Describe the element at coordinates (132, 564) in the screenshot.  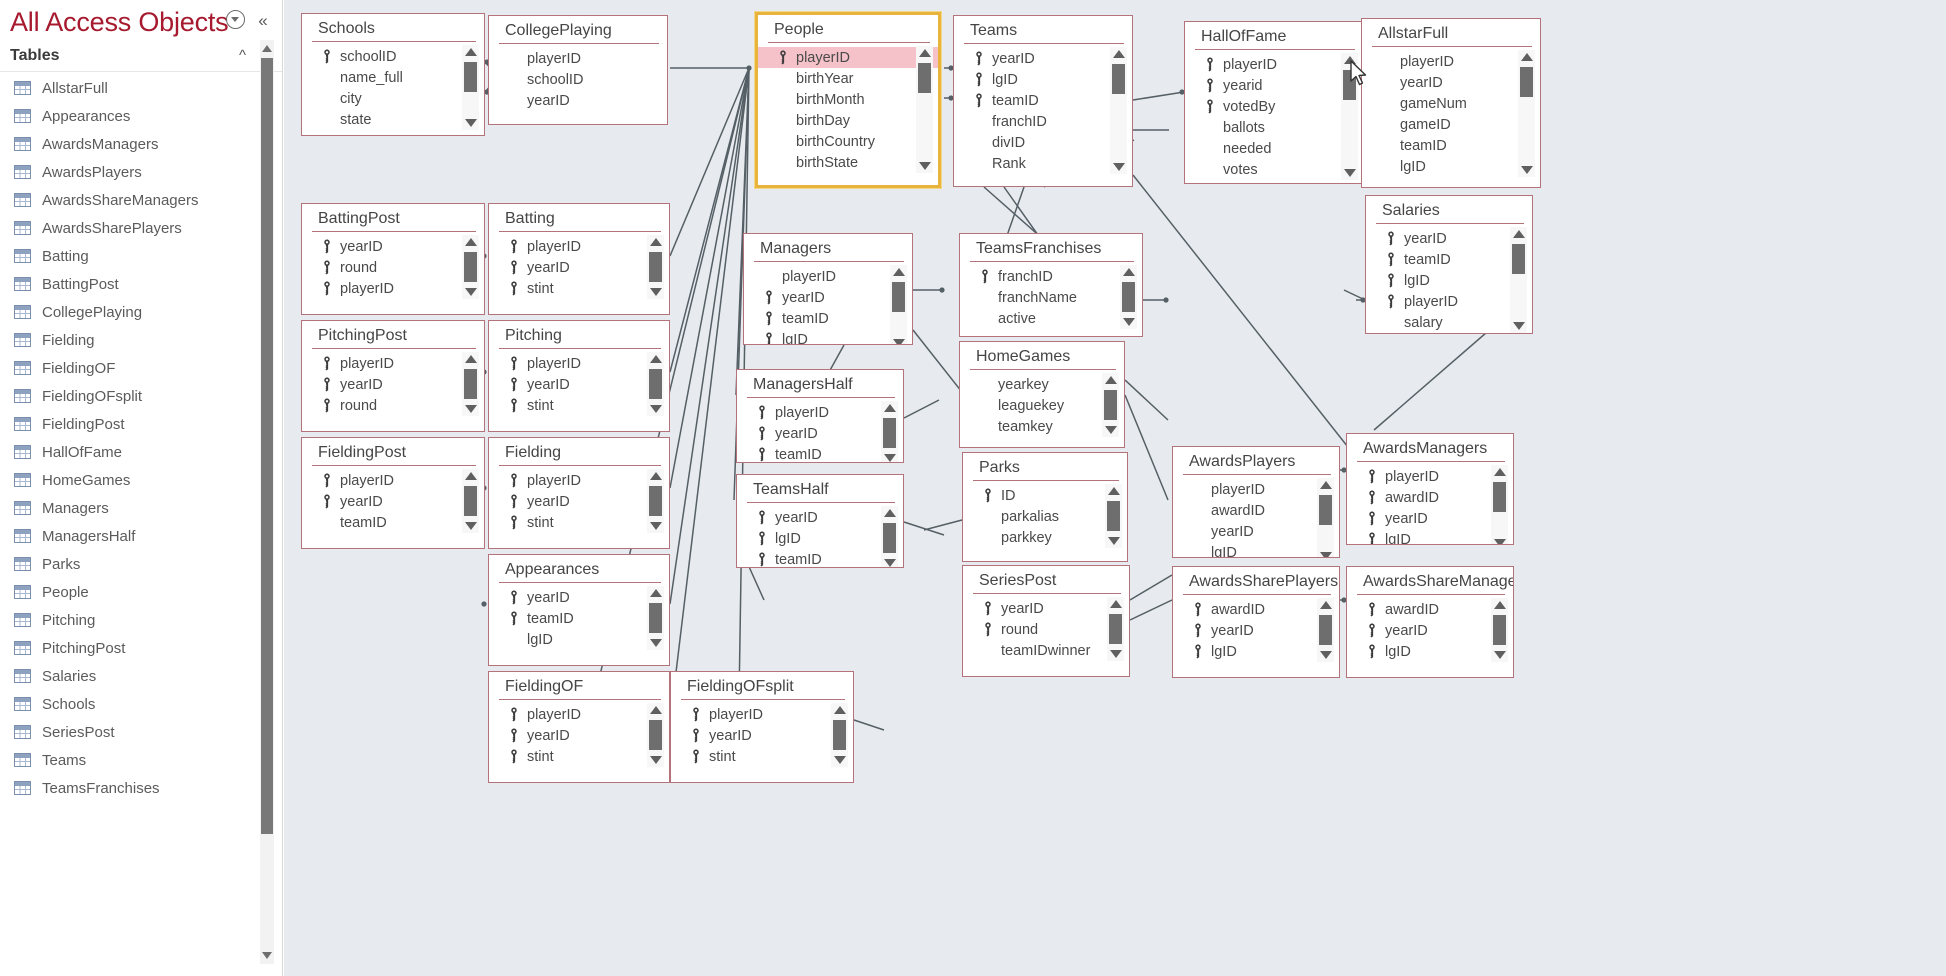
I see `sidebar-item-parks: Parks` at that location.